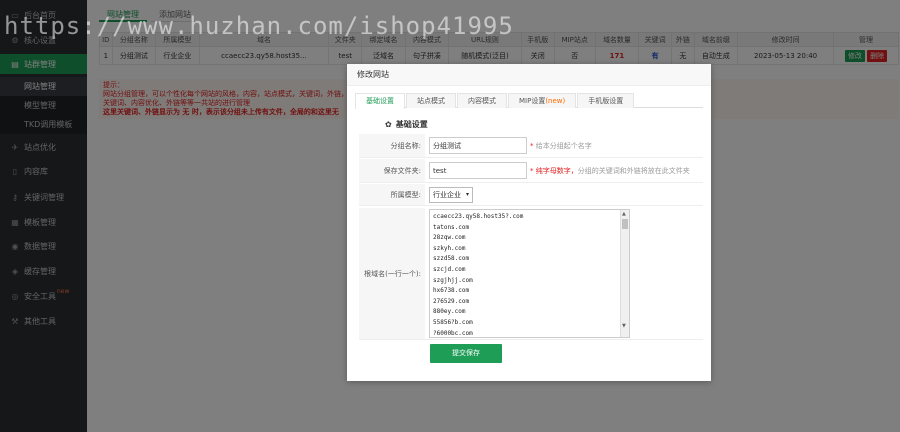 The height and width of the screenshot is (432, 900). I want to click on domain-line: tatons.com, so click(451, 227).